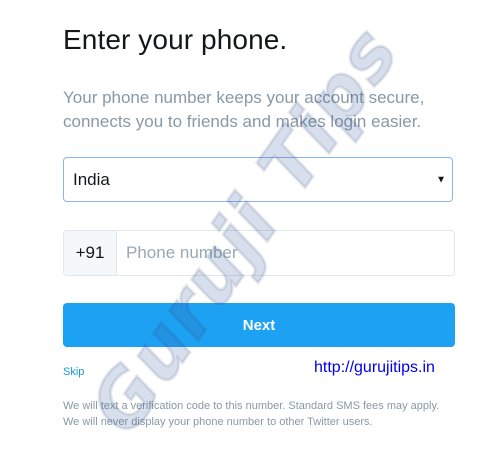 The width and height of the screenshot is (494, 449). I want to click on country-select-value: India, so click(91, 179).